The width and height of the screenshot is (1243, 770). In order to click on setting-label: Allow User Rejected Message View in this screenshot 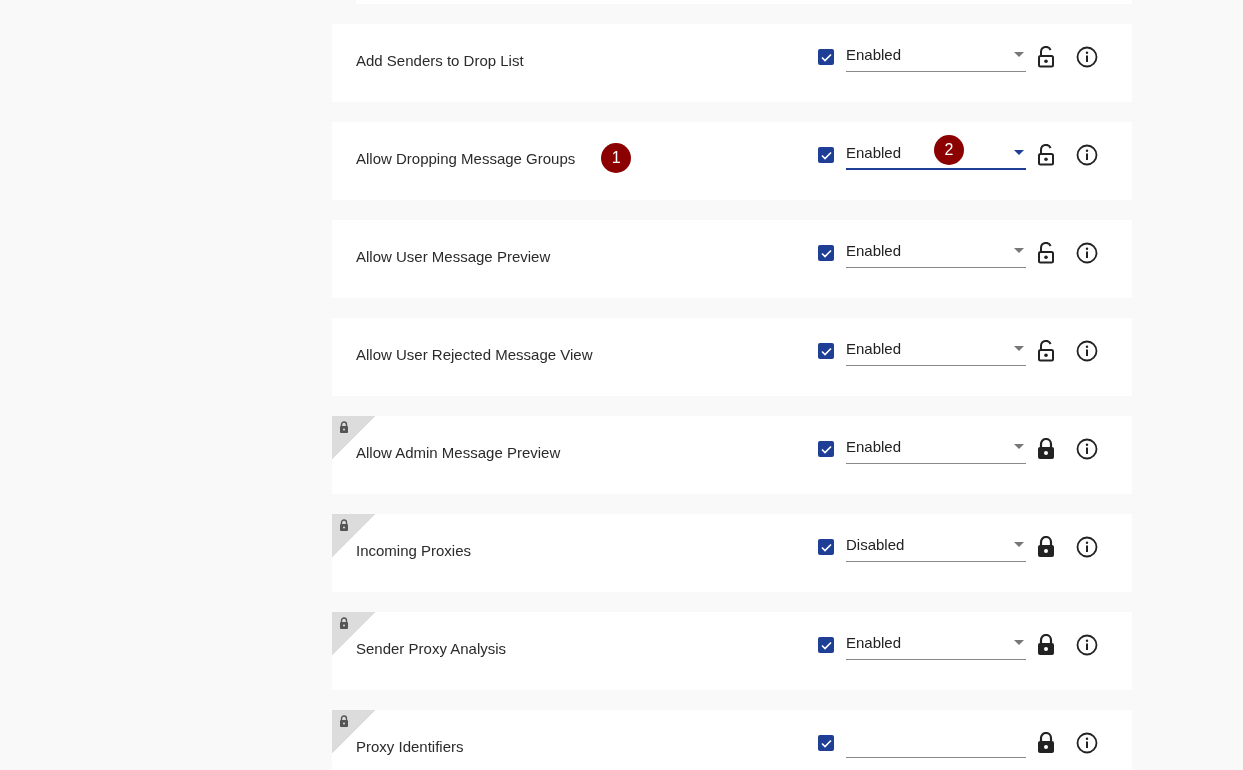, I will do `click(474, 354)`.